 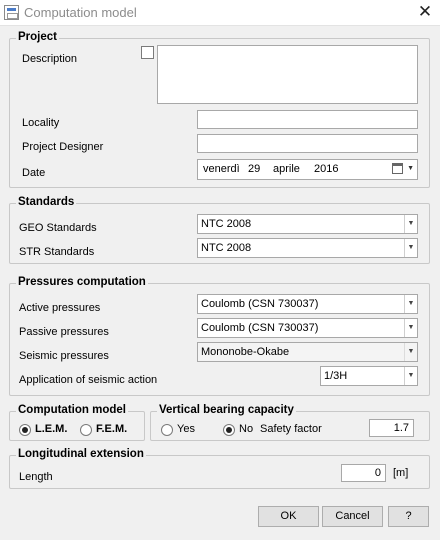 I want to click on seismic-pressures-label: Seismic pressures, so click(x=64, y=356).